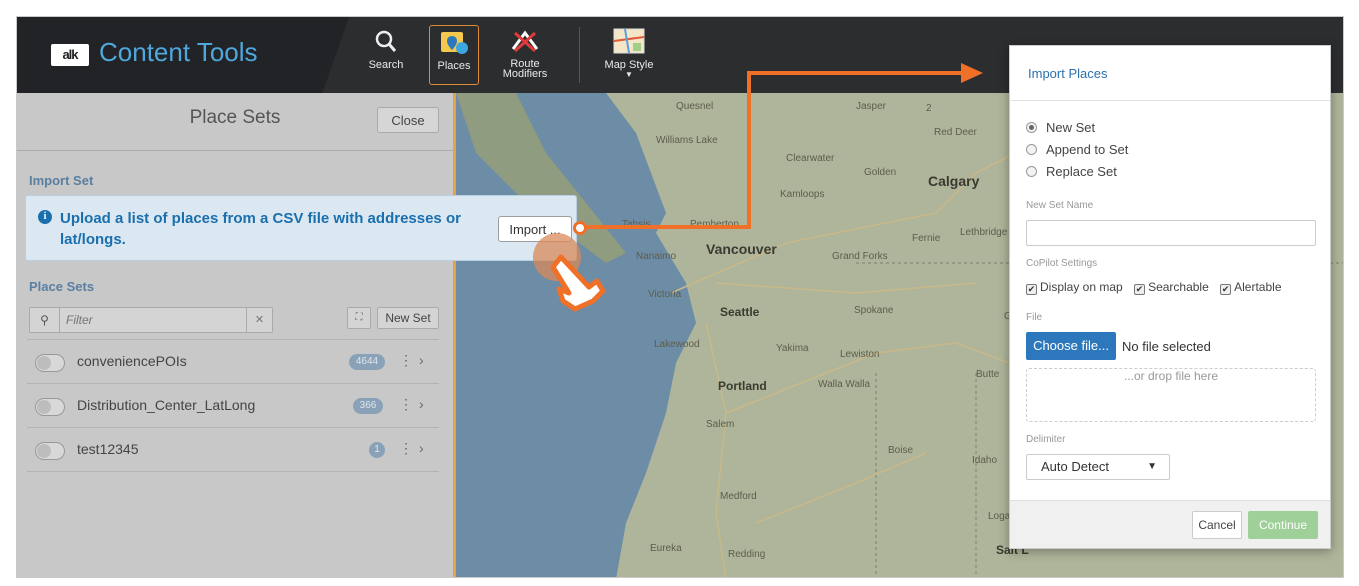 The height and width of the screenshot is (586, 1359). What do you see at coordinates (70, 55) in the screenshot?
I see `alk-logo: alk` at bounding box center [70, 55].